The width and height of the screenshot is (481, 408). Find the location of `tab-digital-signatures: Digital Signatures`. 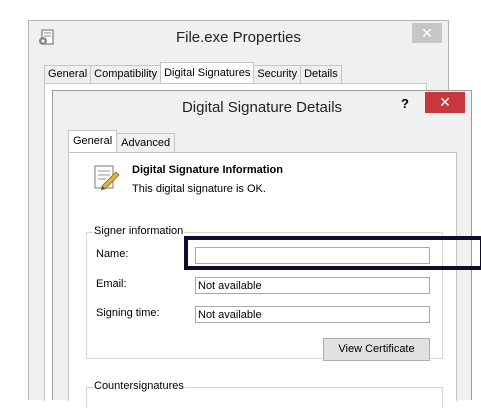

tab-digital-signatures: Digital Signatures is located at coordinates (207, 72).